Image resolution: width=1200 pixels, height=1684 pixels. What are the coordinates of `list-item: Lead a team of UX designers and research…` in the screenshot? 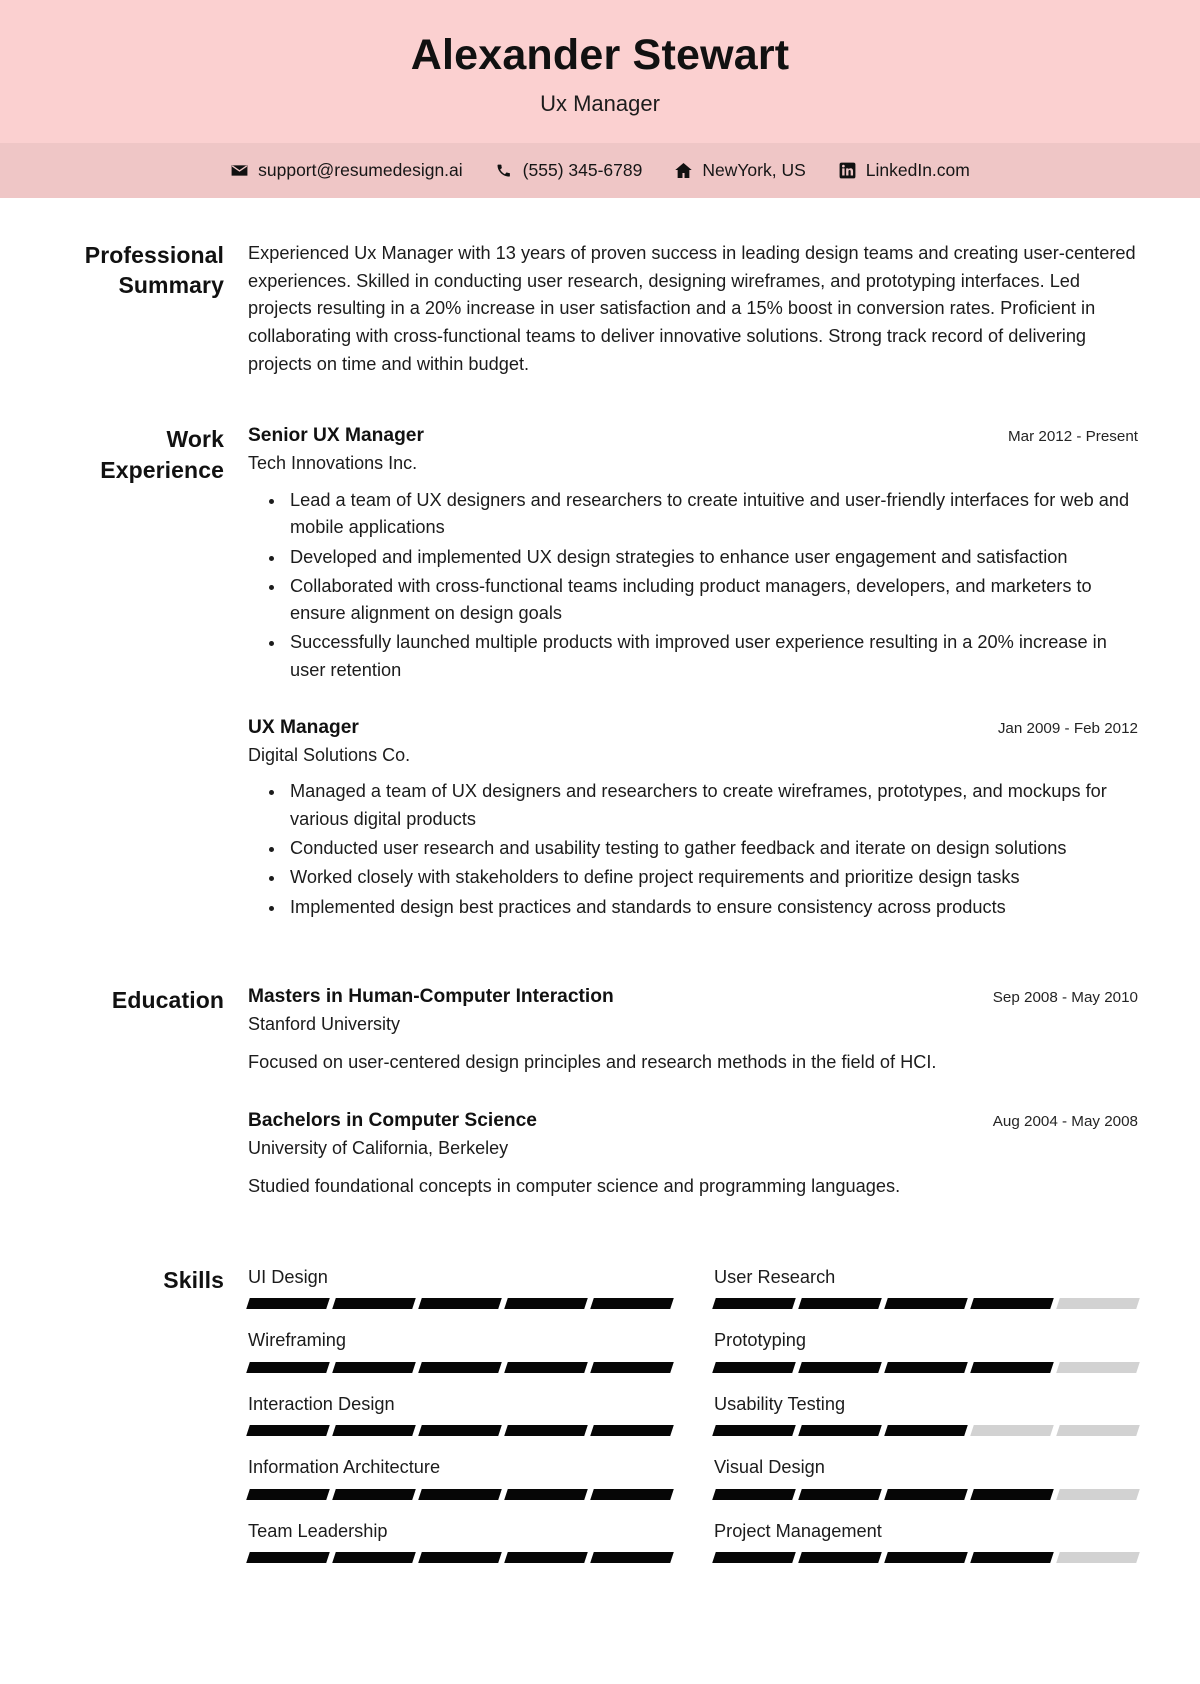 It's located at (712, 514).